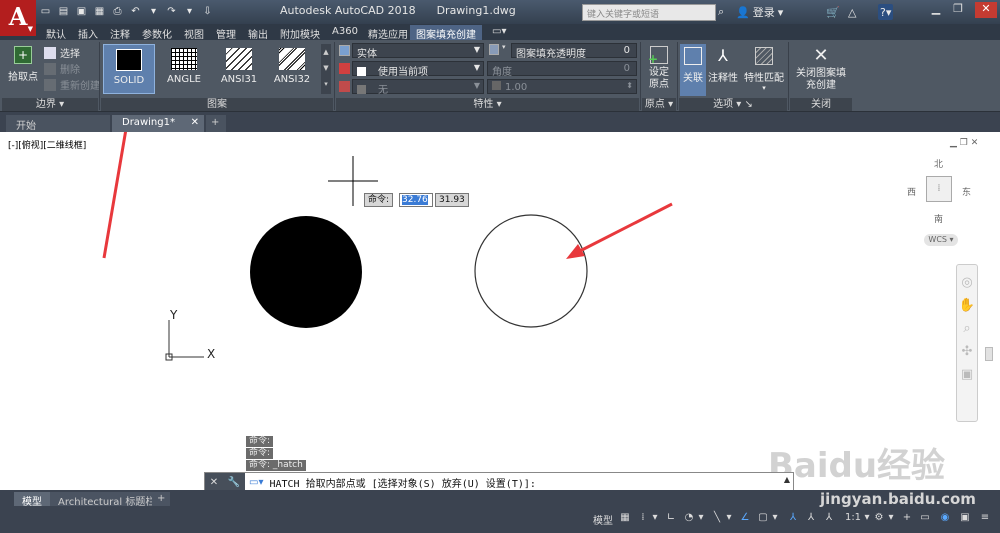 The image size is (1000, 533). I want to click on tab-a360: A360, so click(345, 32).